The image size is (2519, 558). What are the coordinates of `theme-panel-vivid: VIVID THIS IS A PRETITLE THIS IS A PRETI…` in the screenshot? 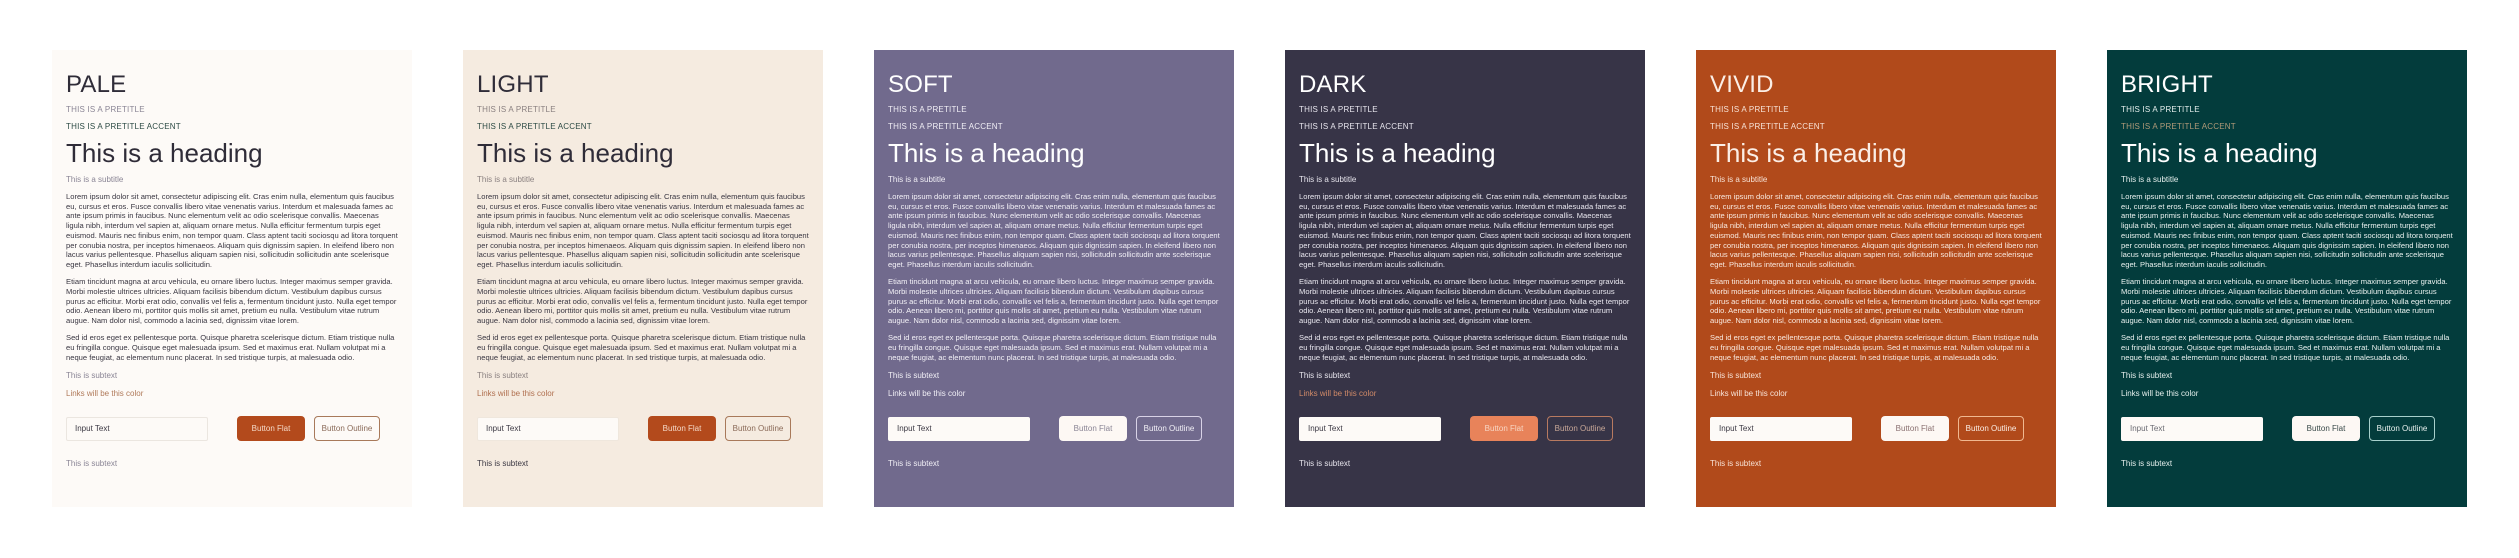 It's located at (1876, 278).